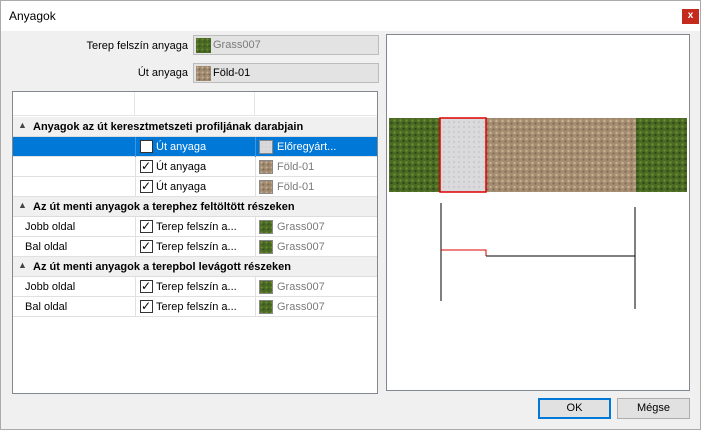 Image resolution: width=701 pixels, height=430 pixels. Describe the element at coordinates (237, 45) in the screenshot. I see `terrain-material-value: Grass007` at that location.